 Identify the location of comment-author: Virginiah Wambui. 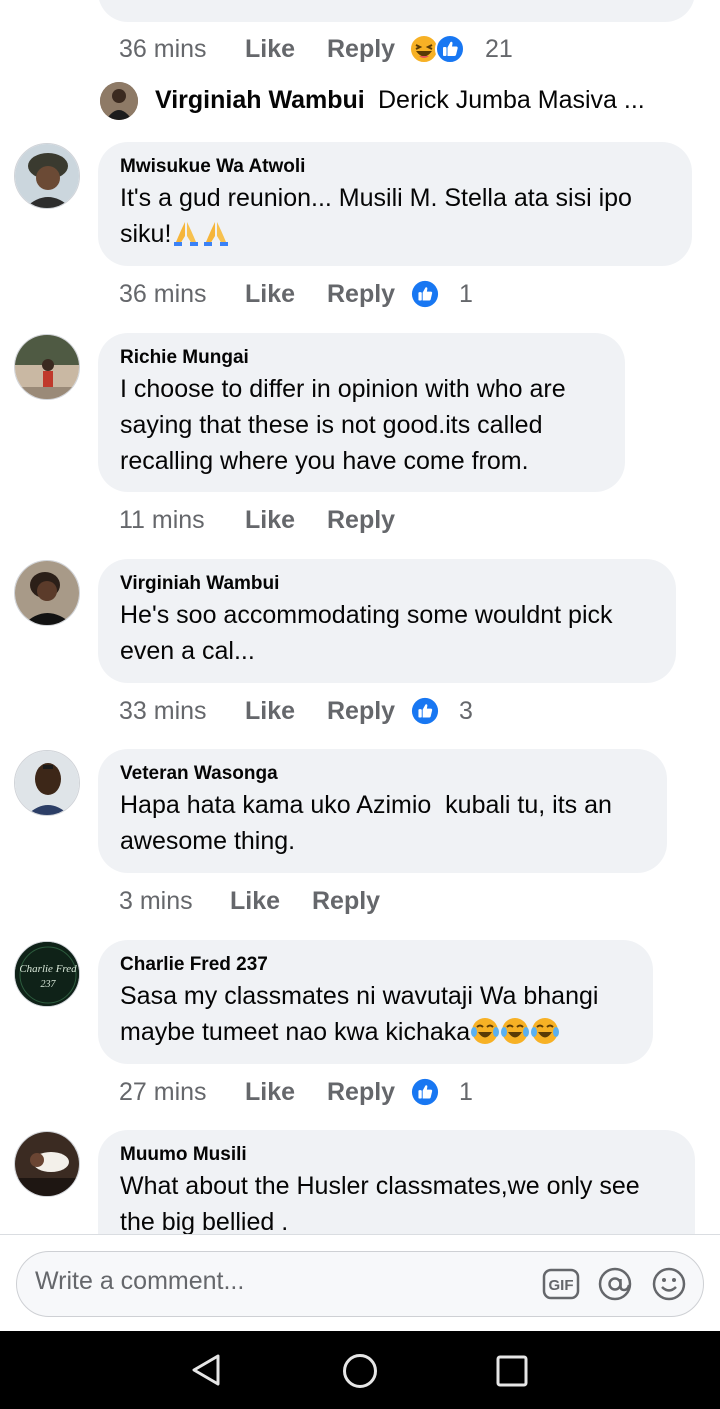
(387, 584).